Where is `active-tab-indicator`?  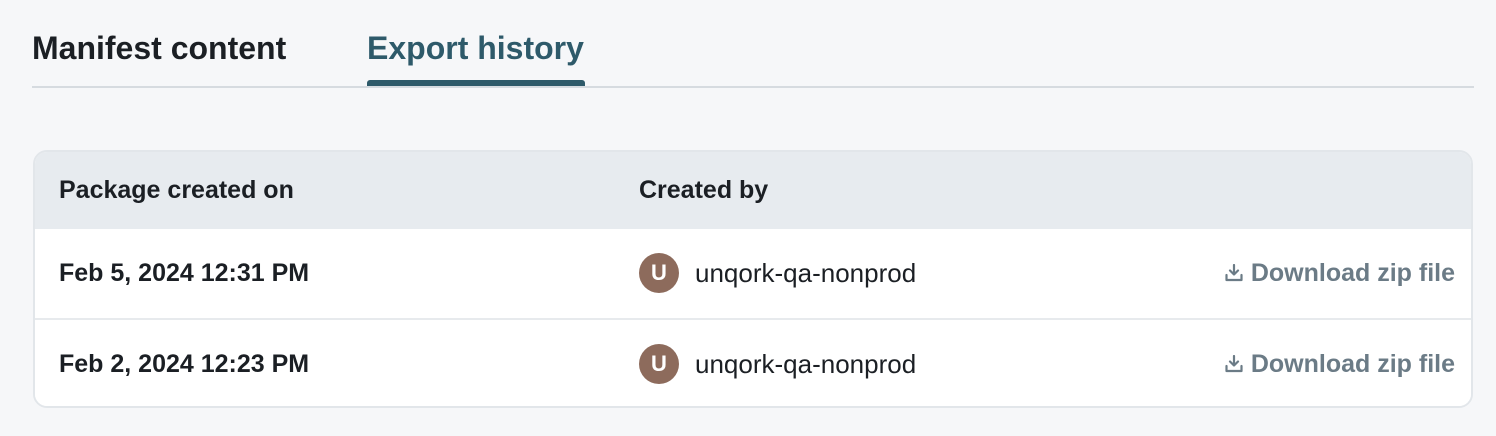
active-tab-indicator is located at coordinates (476, 83).